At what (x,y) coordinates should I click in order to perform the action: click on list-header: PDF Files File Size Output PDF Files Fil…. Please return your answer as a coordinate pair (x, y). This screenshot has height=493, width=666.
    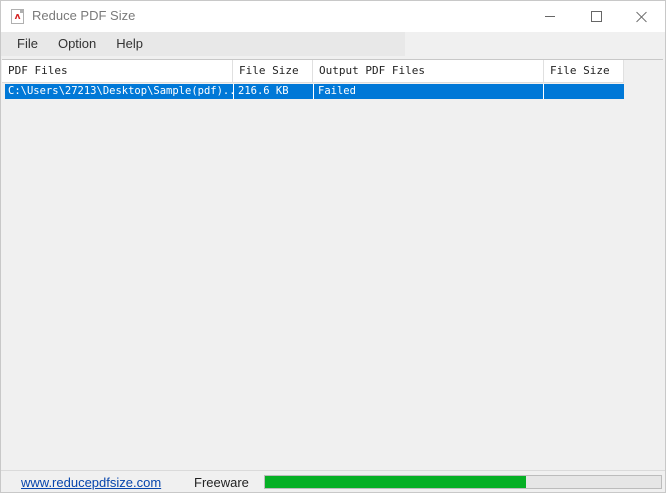
    Looking at the image, I should click on (313, 71).